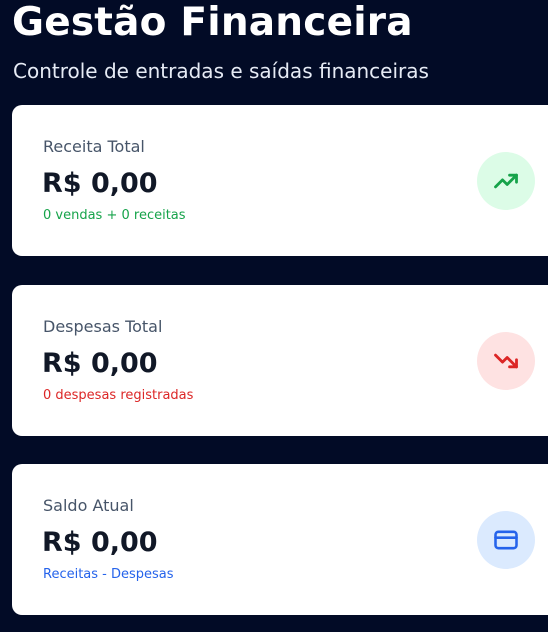  Describe the element at coordinates (108, 574) in the screenshot. I see `balance-detail: Receitas - Despesas` at that location.